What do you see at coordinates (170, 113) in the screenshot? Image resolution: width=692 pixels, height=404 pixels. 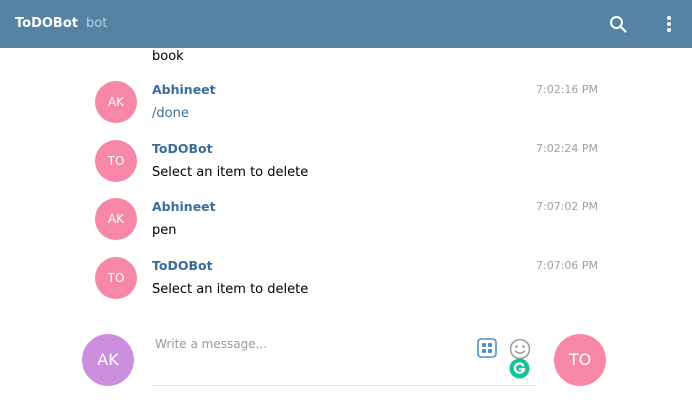 I see `message-text: /done` at bounding box center [170, 113].